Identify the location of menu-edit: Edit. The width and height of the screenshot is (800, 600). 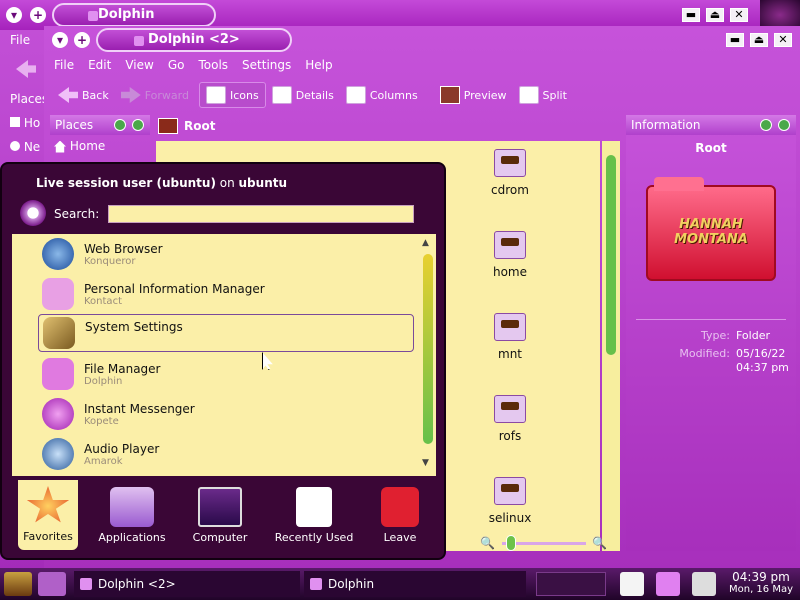
(99, 65).